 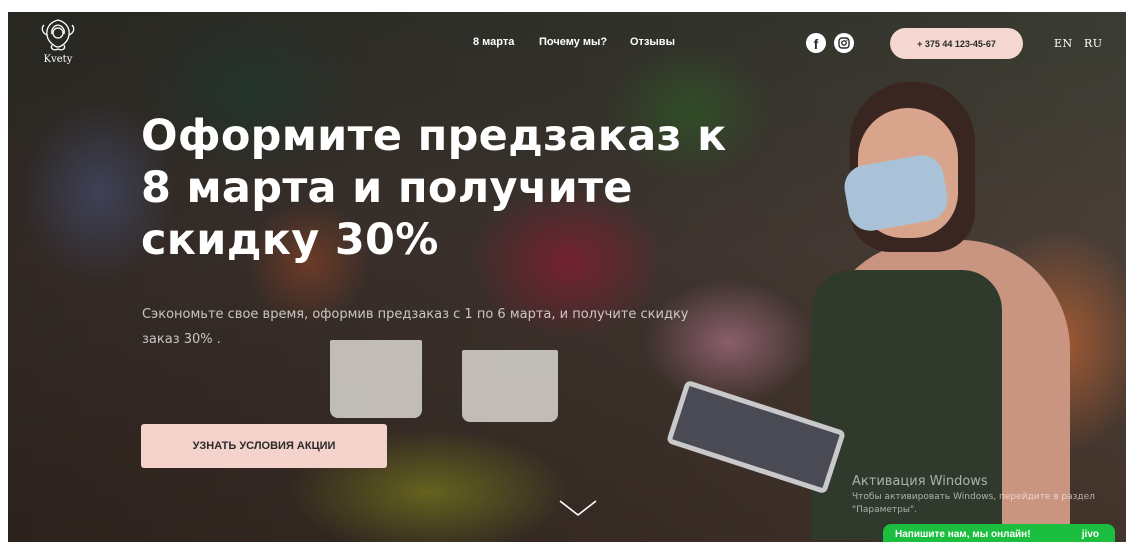 I want to click on instagram-glyph, so click(x=844, y=43).